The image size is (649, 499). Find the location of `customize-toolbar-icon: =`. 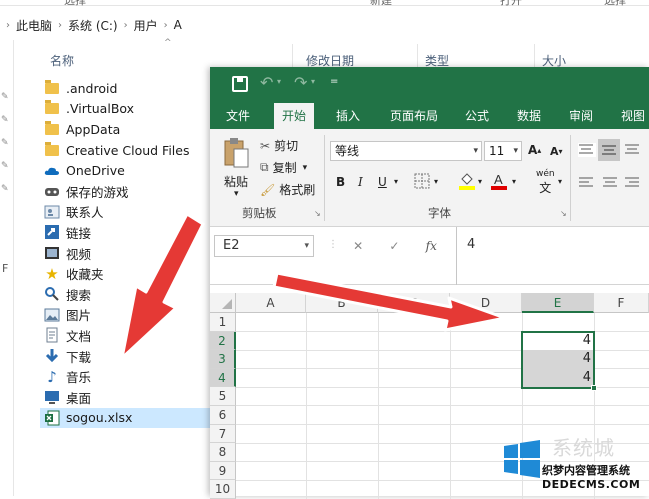

customize-toolbar-icon: = is located at coordinates (334, 81).